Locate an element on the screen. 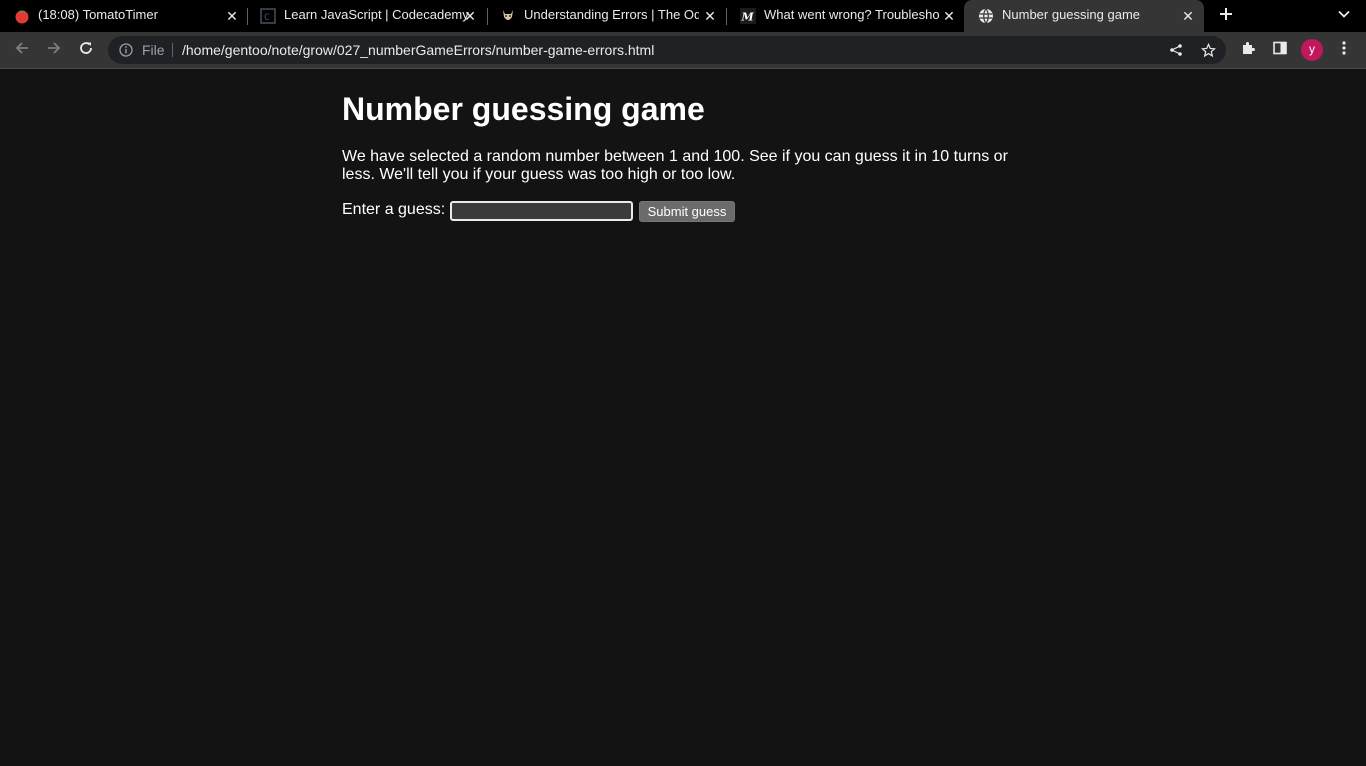 Image resolution: width=1366 pixels, height=766 pixels. guess-field-label: Enter a guess: is located at coordinates (394, 209).